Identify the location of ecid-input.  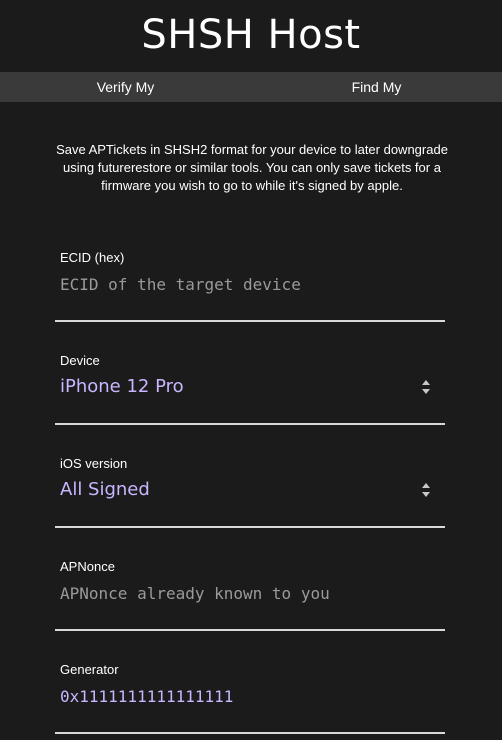
(245, 284).